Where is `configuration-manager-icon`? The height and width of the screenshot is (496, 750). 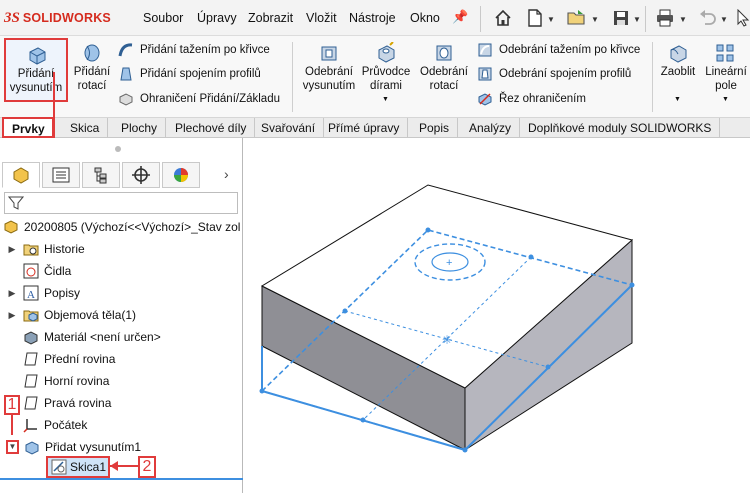 configuration-manager-icon is located at coordinates (100, 175).